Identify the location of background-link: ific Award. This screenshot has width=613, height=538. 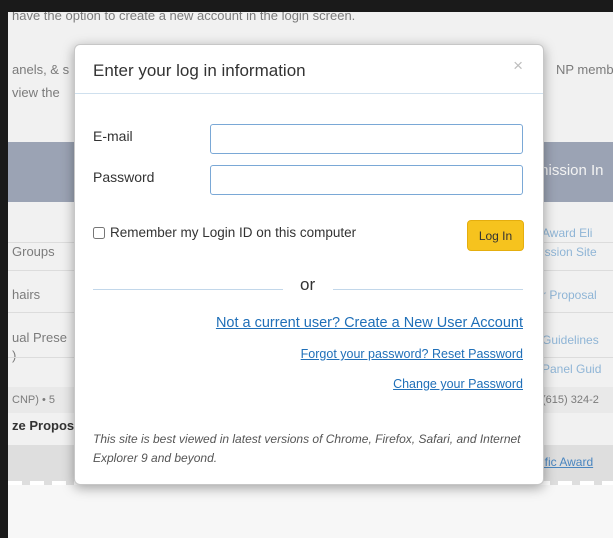
(567, 462).